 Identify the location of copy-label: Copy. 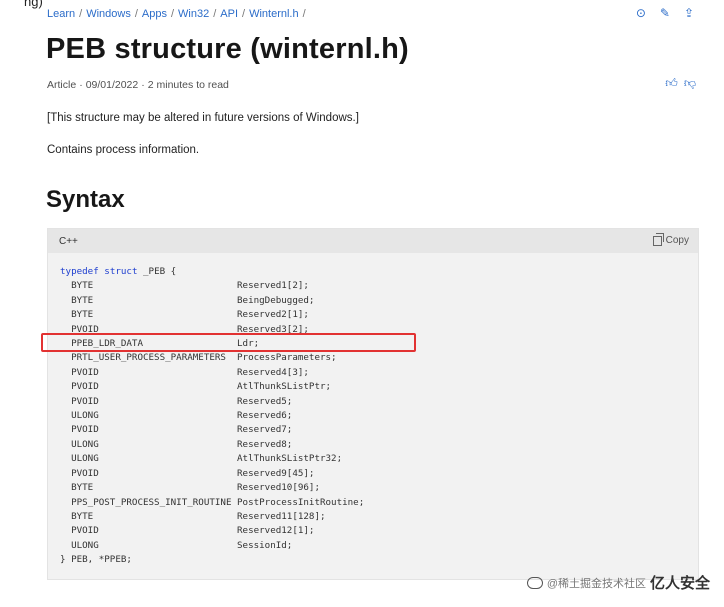
(677, 240).